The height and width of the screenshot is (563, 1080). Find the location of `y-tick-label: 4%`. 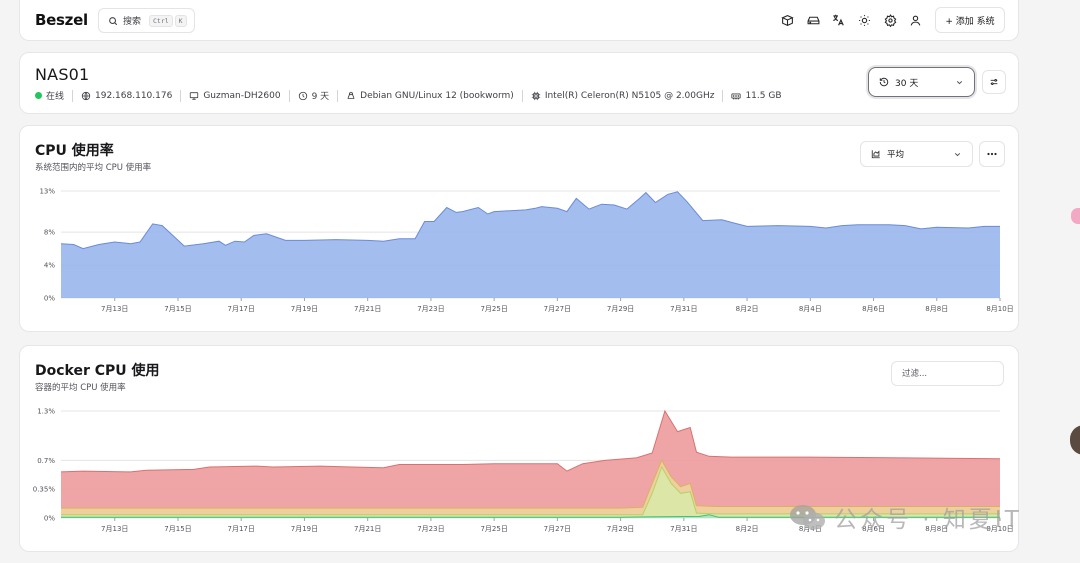

y-tick-label: 4% is located at coordinates (49, 266).